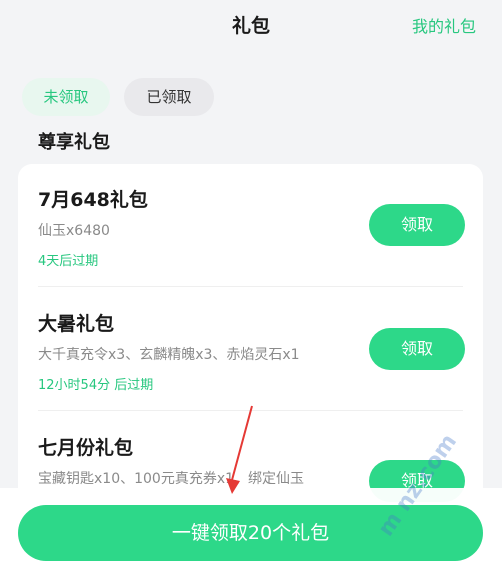  Describe the element at coordinates (169, 355) in the screenshot. I see `gift-contents: 大千真充令x3、玄麟精魄x3、赤焰灵石x1` at that location.